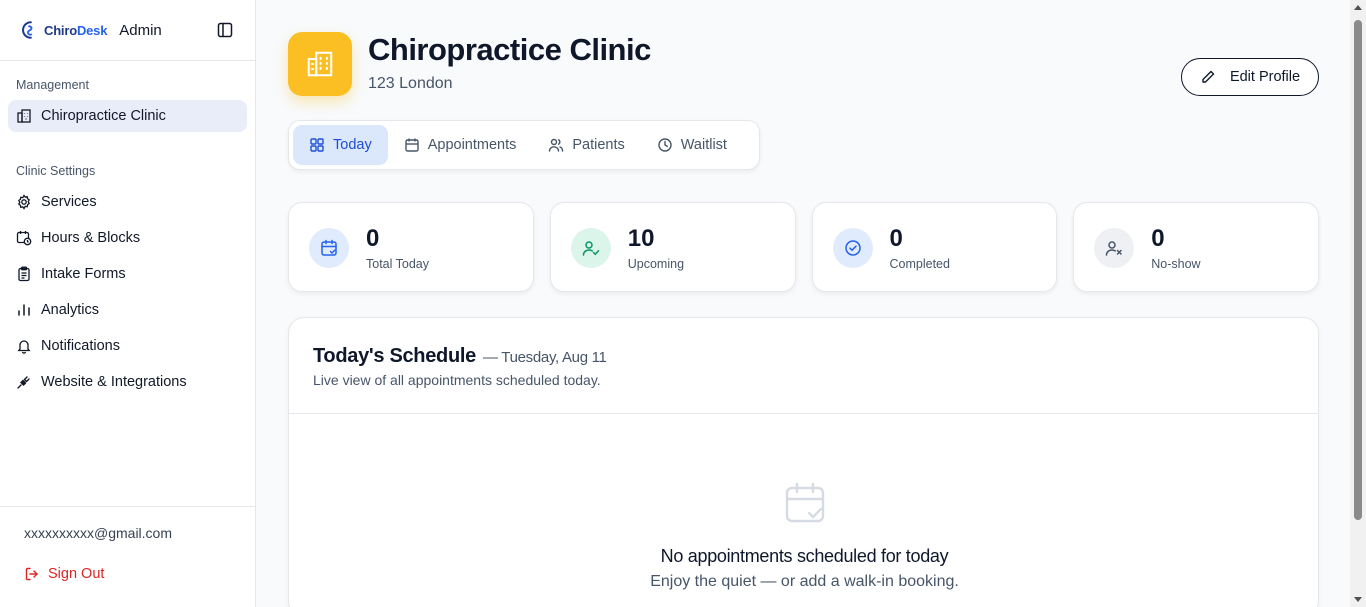  What do you see at coordinates (140, 30) in the screenshot?
I see `brand-role: Admin` at bounding box center [140, 30].